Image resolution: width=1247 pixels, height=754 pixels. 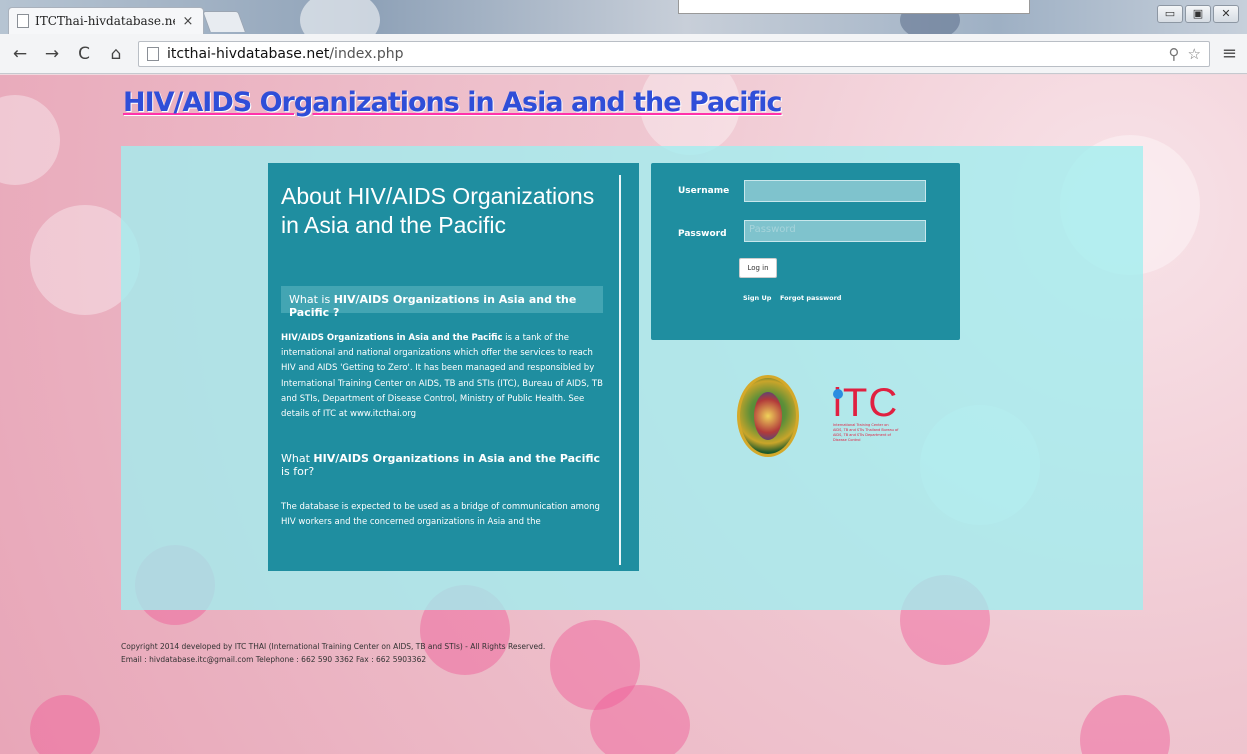 What do you see at coordinates (854, 7) in the screenshot?
I see `dropdown-popup` at bounding box center [854, 7].